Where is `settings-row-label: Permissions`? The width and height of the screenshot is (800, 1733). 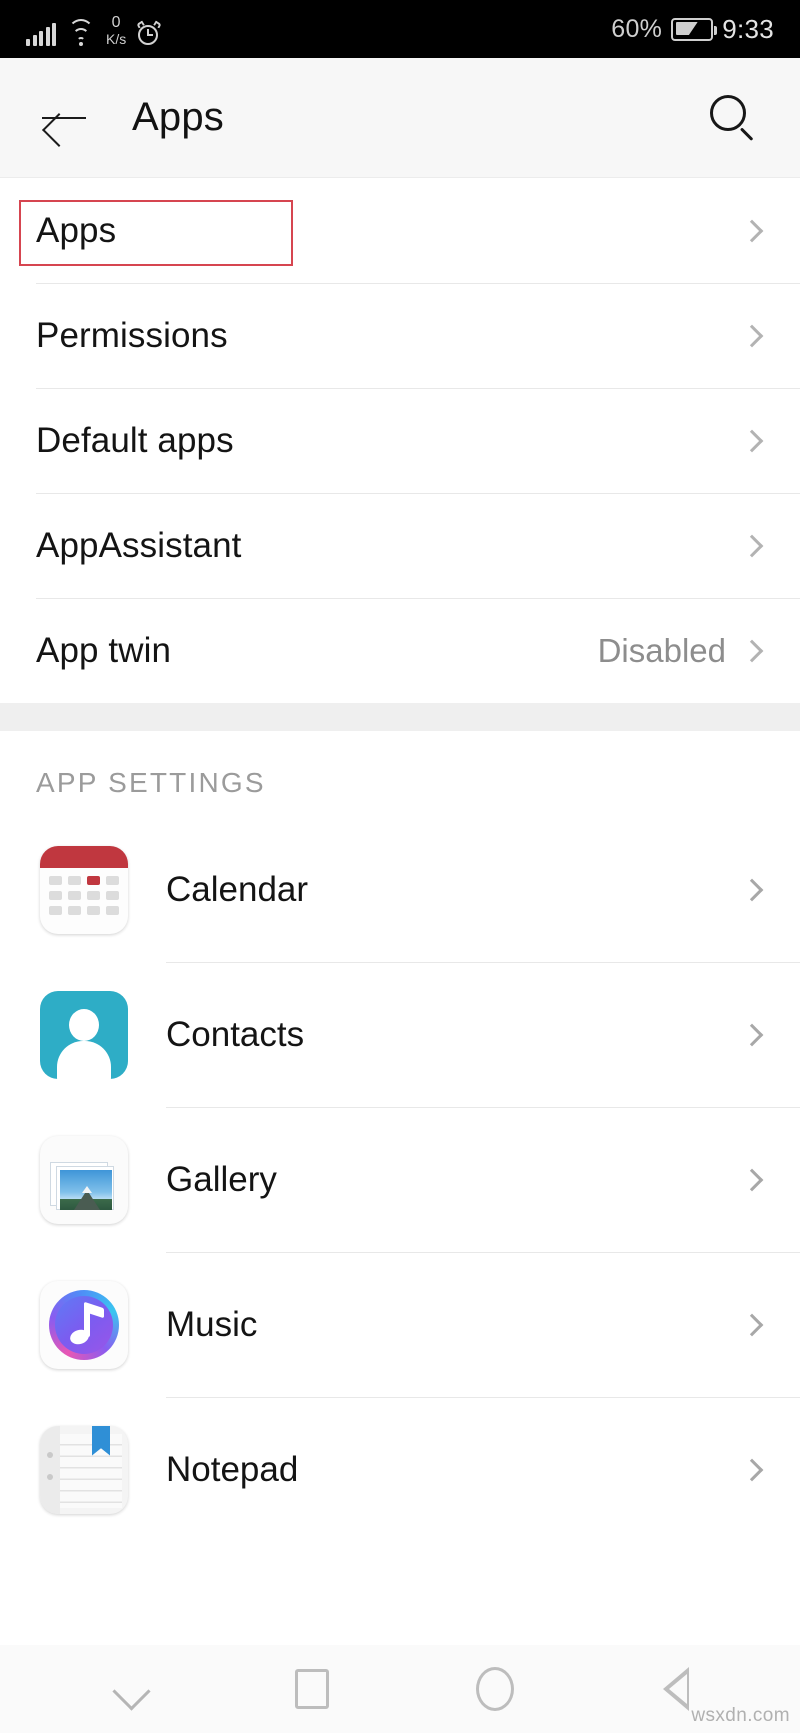 settings-row-label: Permissions is located at coordinates (132, 335).